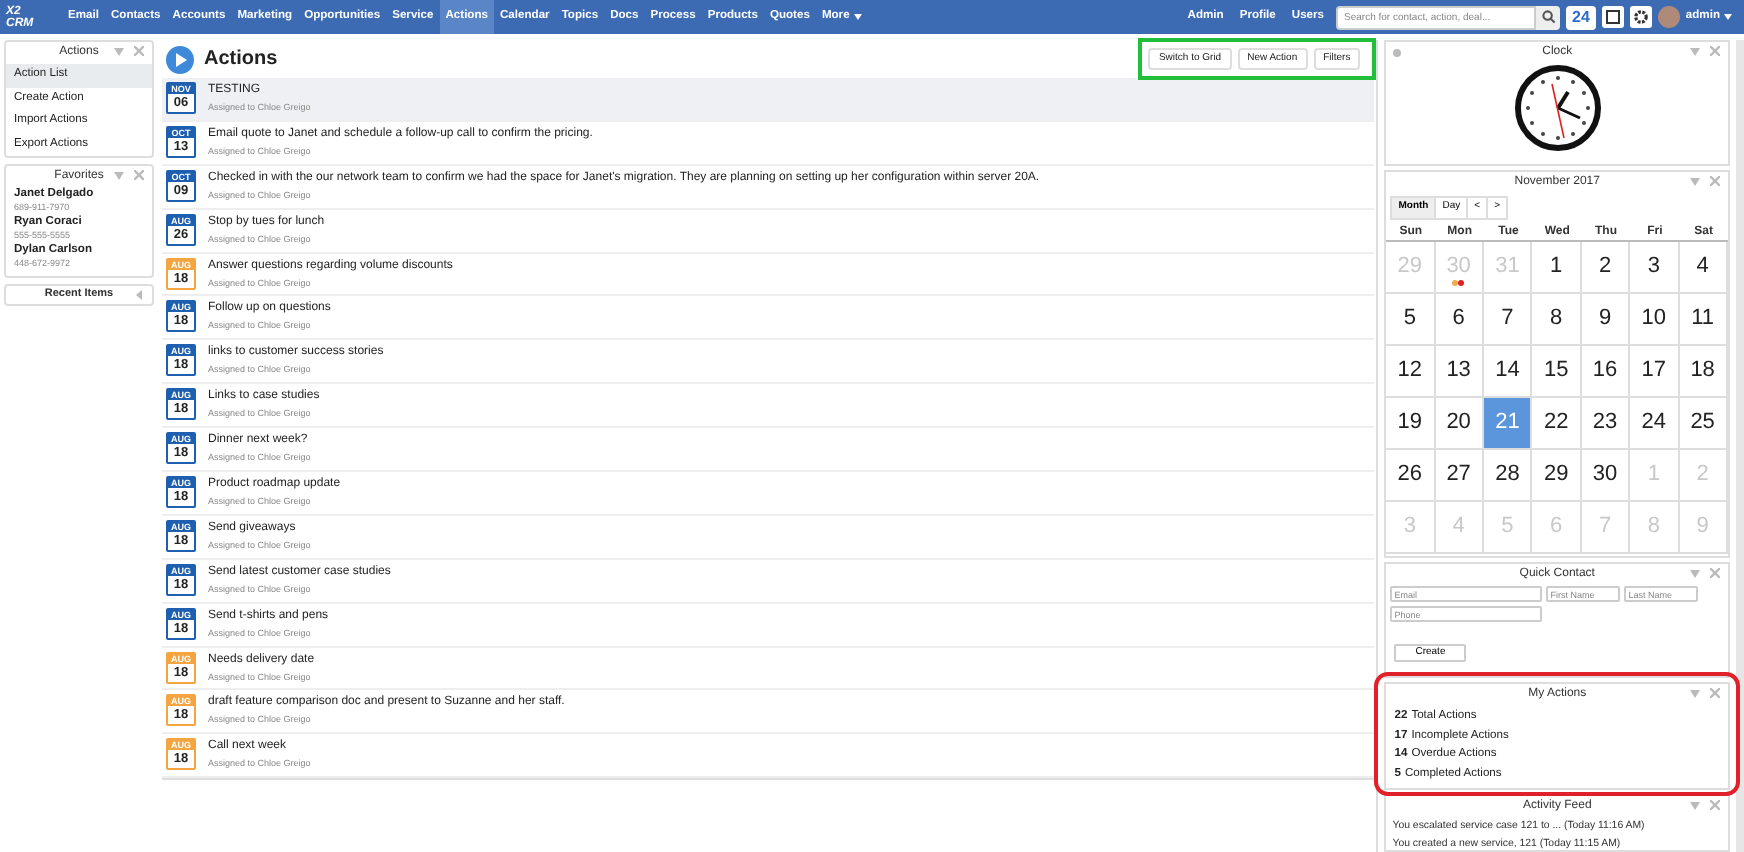  I want to click on calendar-day: 27, so click(1460, 476).